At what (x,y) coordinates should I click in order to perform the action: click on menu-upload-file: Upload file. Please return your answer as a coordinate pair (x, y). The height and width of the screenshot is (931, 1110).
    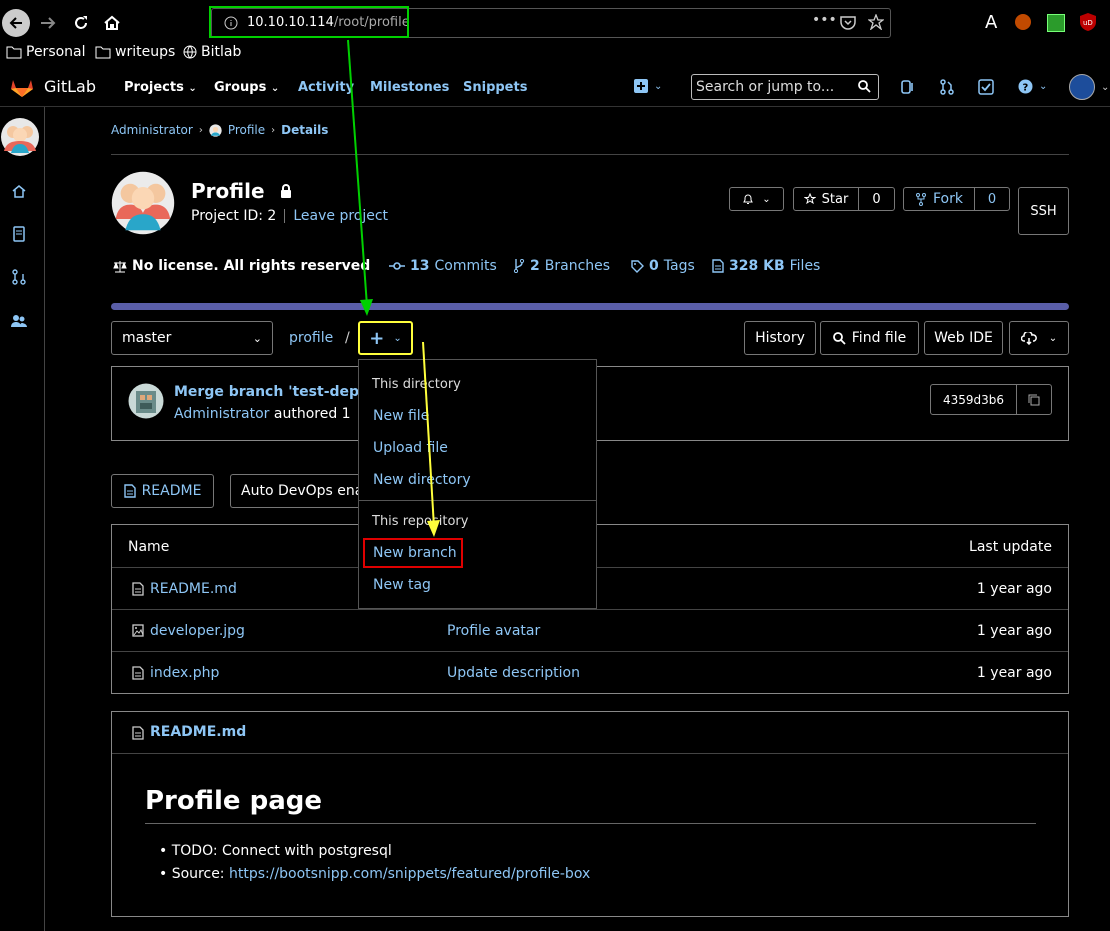
    Looking at the image, I should click on (410, 448).